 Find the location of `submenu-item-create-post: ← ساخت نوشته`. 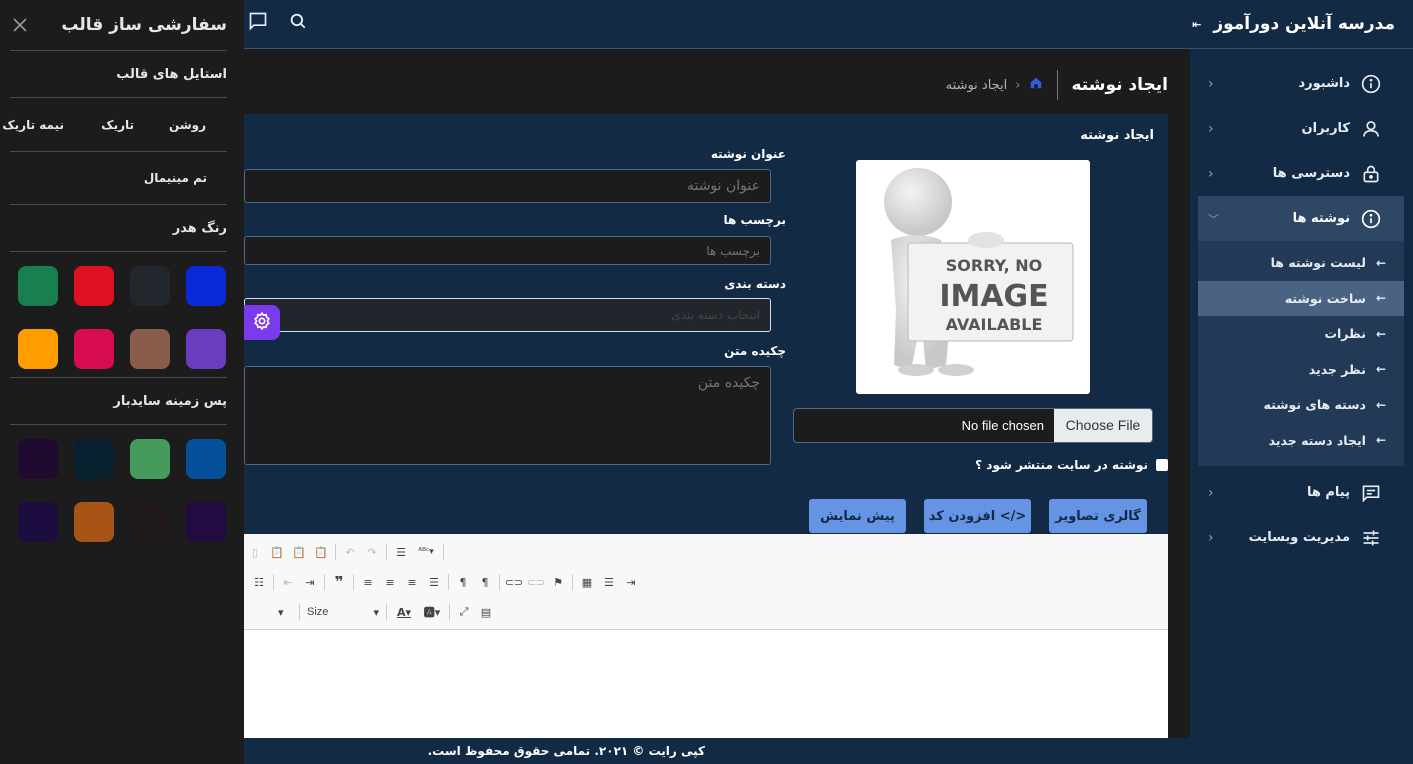

submenu-item-create-post: ← ساخت نوشته is located at coordinates (1301, 298).